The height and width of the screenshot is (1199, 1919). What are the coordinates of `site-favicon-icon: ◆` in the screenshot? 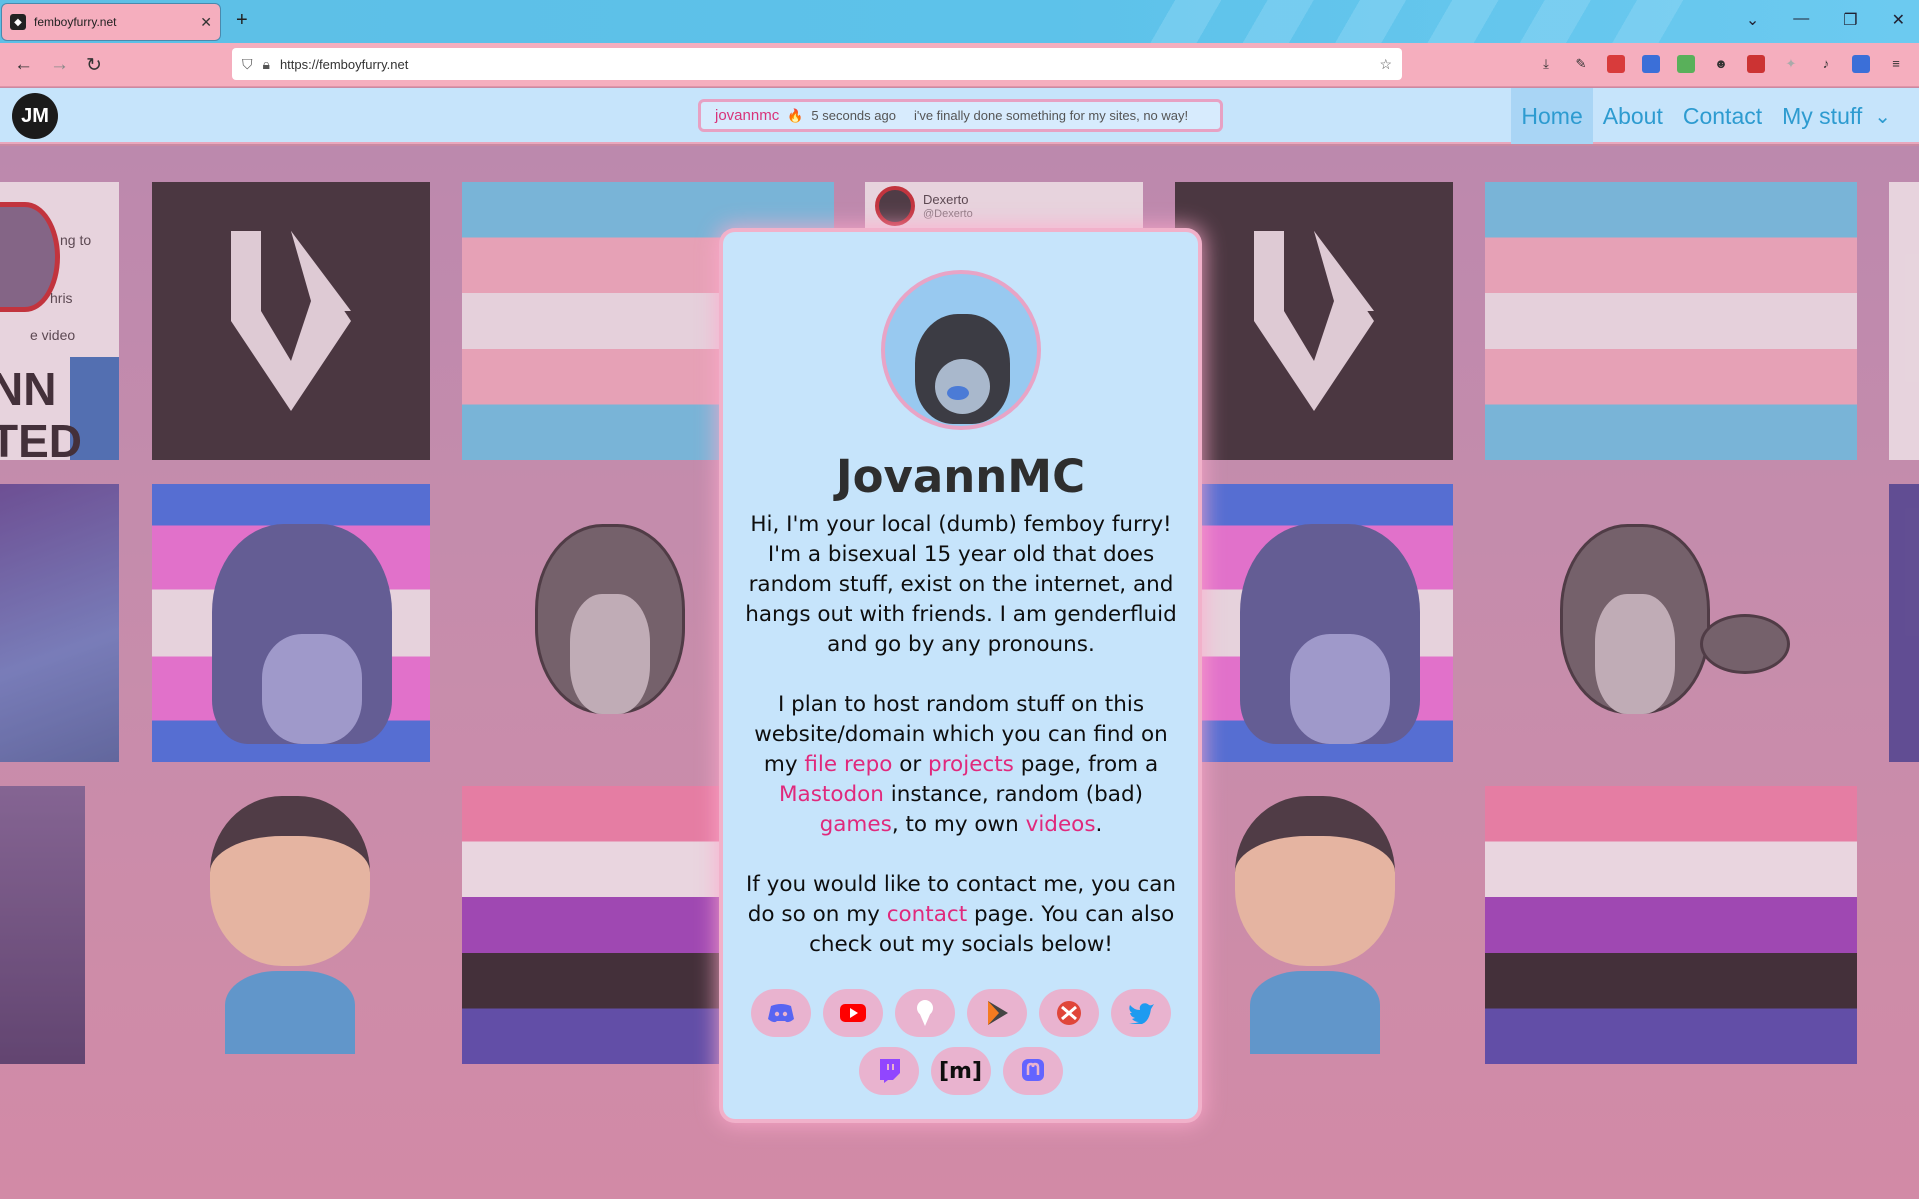 It's located at (18, 22).